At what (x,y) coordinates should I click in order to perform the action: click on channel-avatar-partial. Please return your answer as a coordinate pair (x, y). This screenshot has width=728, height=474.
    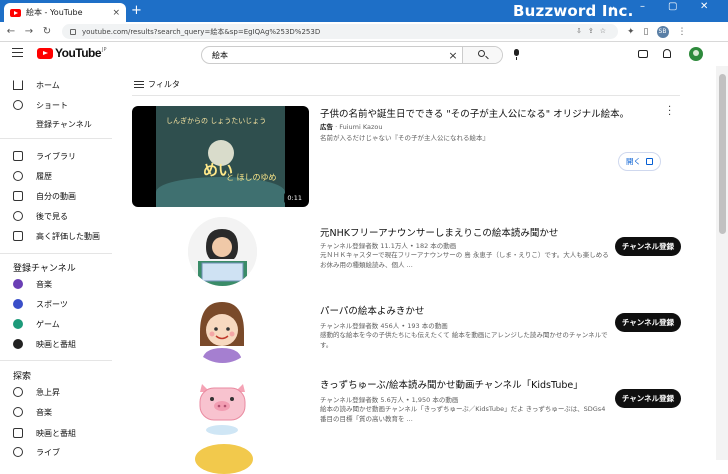
    Looking at the image, I should click on (224, 459).